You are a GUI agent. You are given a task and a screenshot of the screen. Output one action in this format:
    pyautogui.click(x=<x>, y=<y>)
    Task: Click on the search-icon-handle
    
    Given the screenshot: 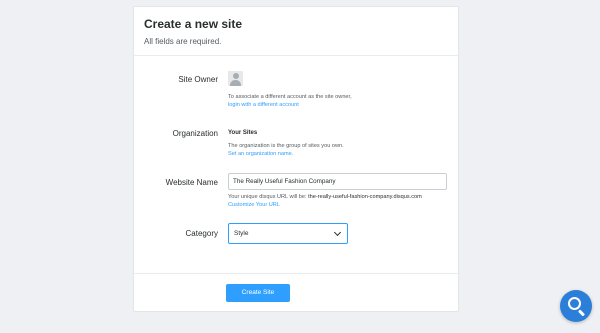 What is the action you would take?
    pyautogui.click(x=581, y=313)
    